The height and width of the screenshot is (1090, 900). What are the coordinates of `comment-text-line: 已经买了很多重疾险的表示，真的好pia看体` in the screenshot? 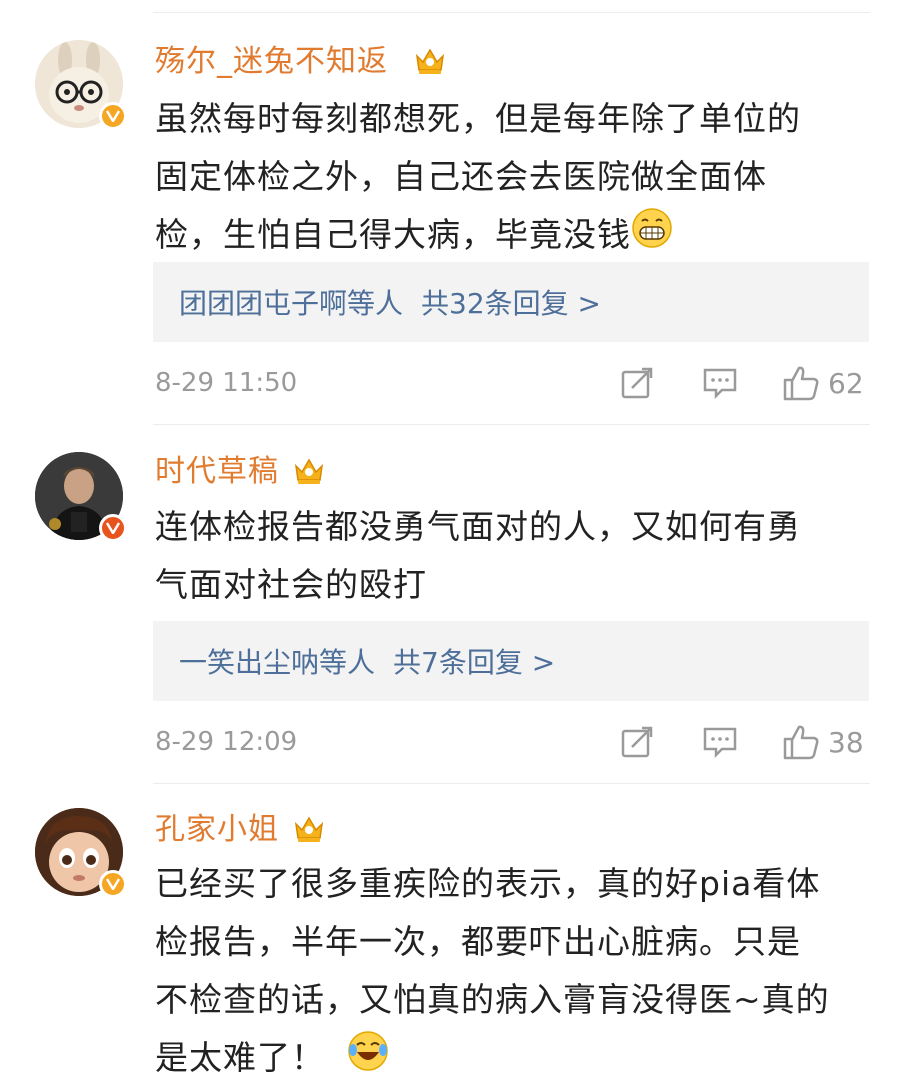 It's located at (488, 883).